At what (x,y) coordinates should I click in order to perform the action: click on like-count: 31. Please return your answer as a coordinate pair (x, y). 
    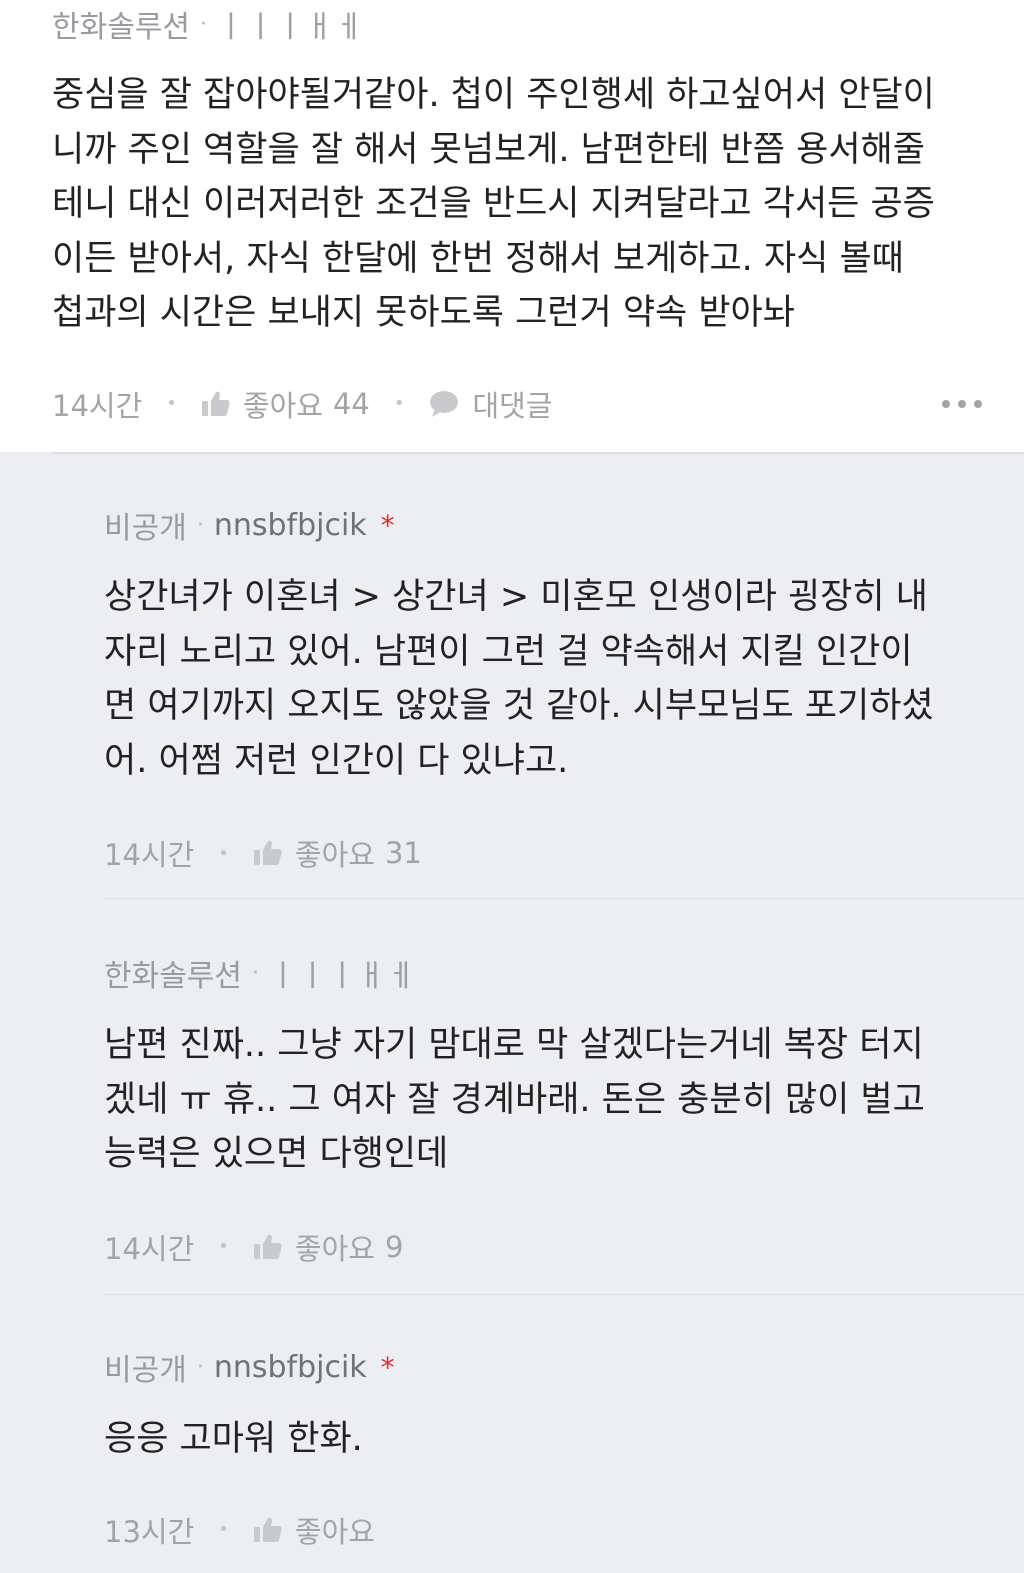
    Looking at the image, I should click on (403, 853).